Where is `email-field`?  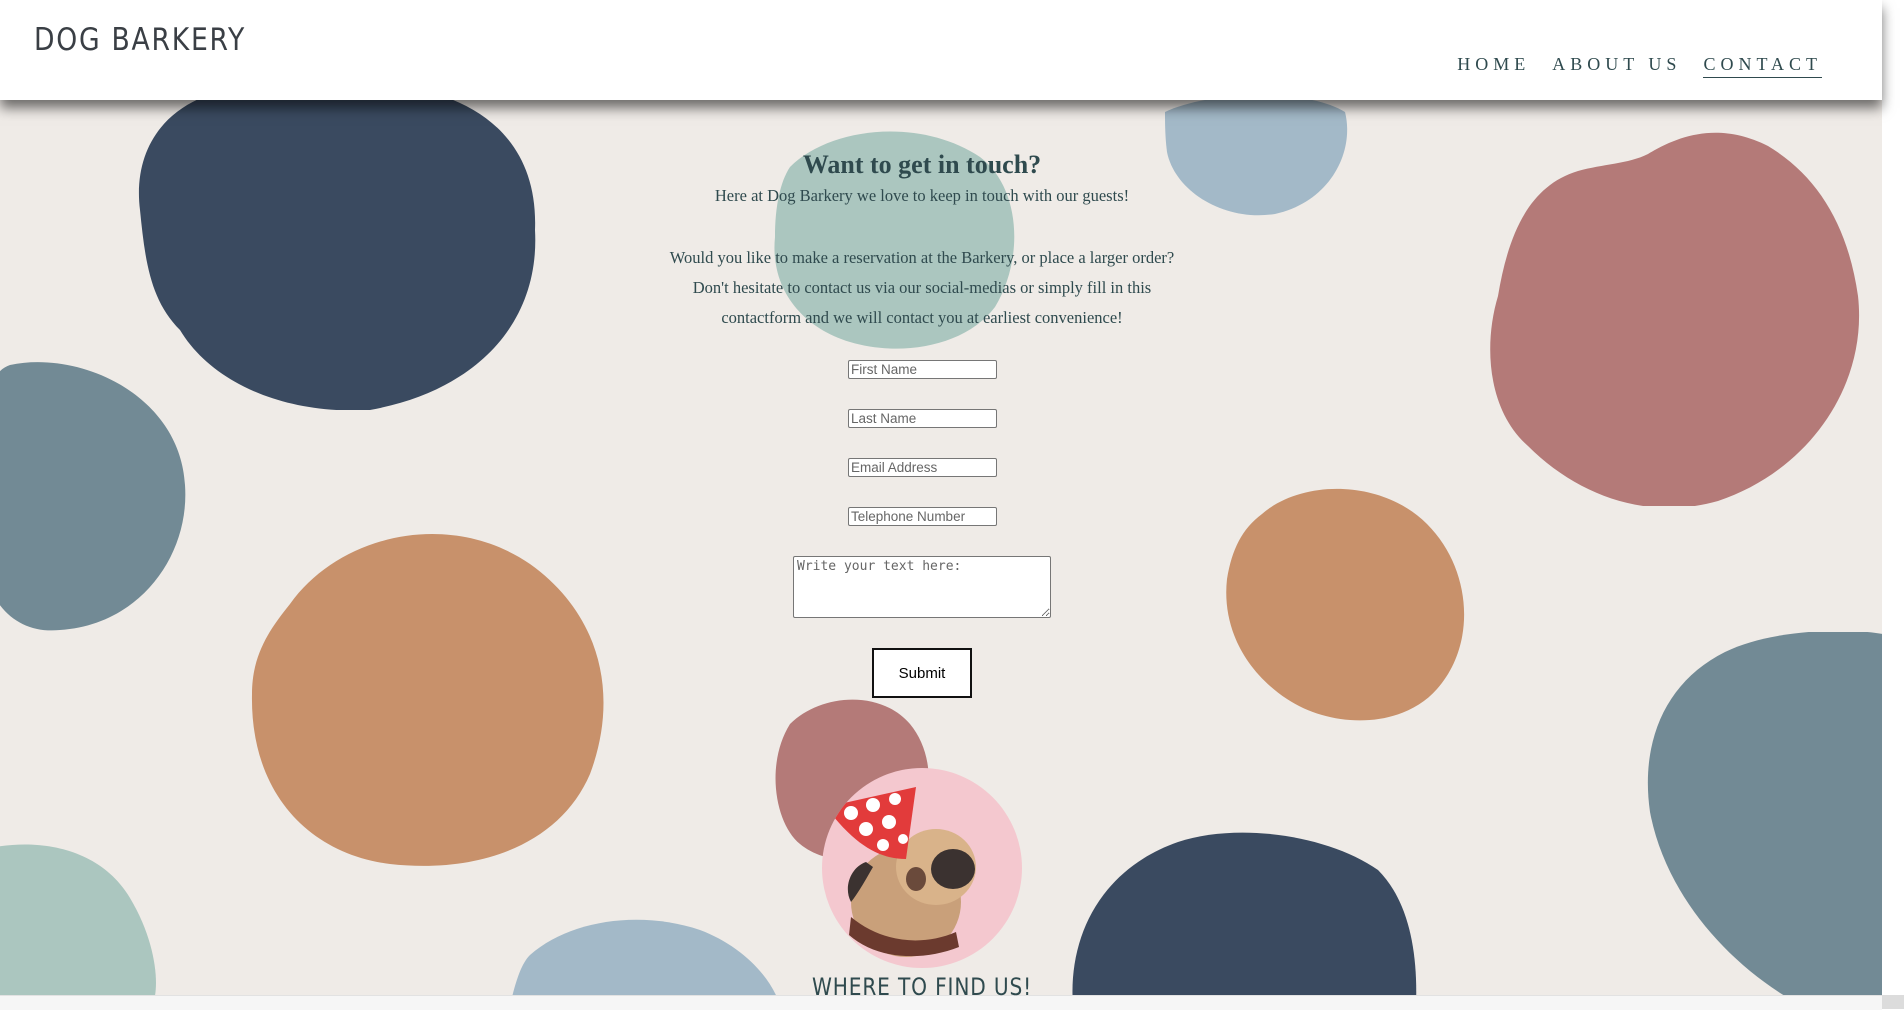
email-field is located at coordinates (922, 467).